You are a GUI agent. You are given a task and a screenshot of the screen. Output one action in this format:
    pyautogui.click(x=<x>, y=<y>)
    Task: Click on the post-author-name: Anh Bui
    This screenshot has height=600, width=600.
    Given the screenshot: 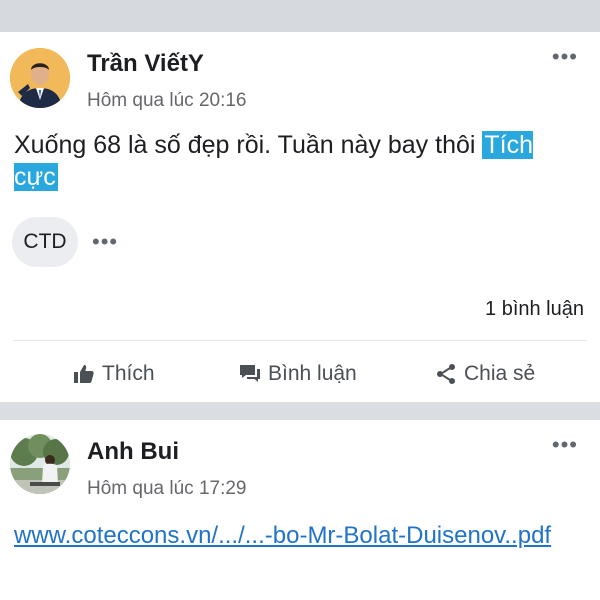 What is the action you would take?
    pyautogui.click(x=133, y=452)
    